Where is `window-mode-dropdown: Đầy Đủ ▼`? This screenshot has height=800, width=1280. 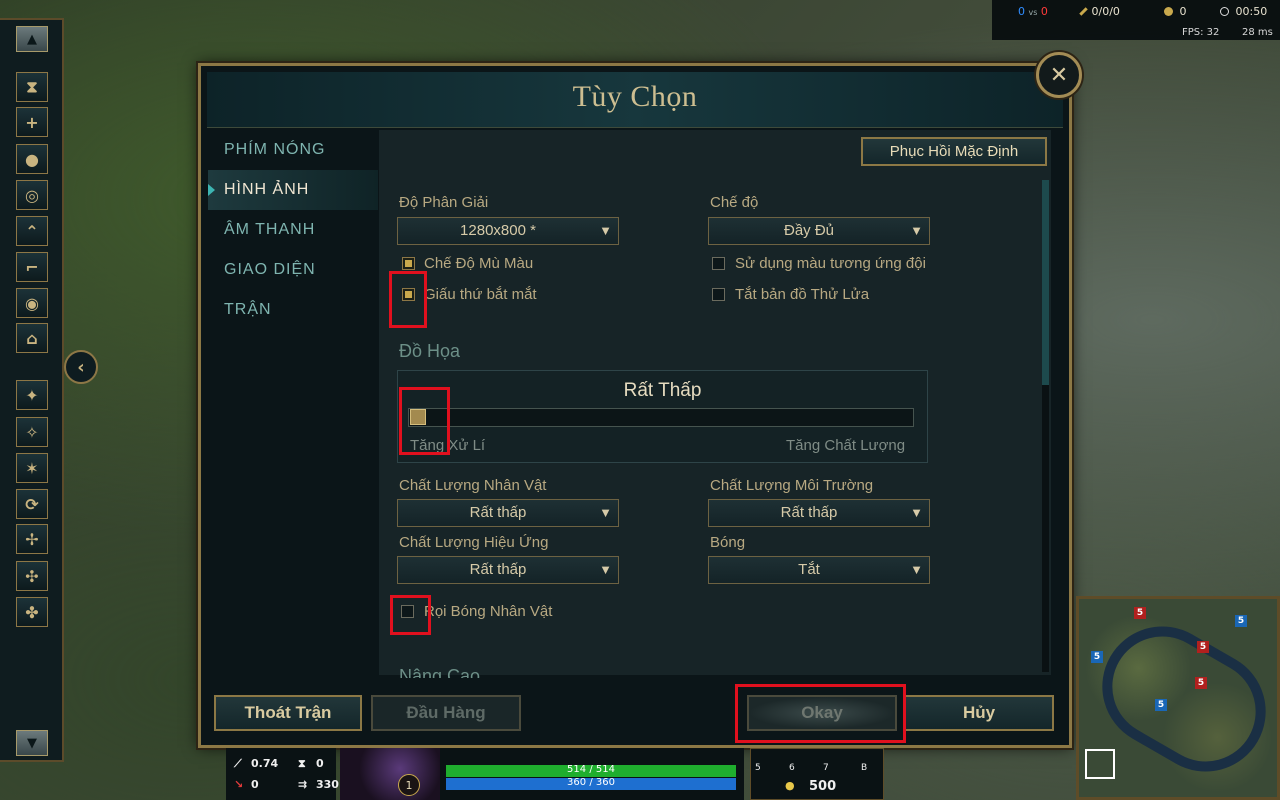 window-mode-dropdown: Đầy Đủ ▼ is located at coordinates (819, 231).